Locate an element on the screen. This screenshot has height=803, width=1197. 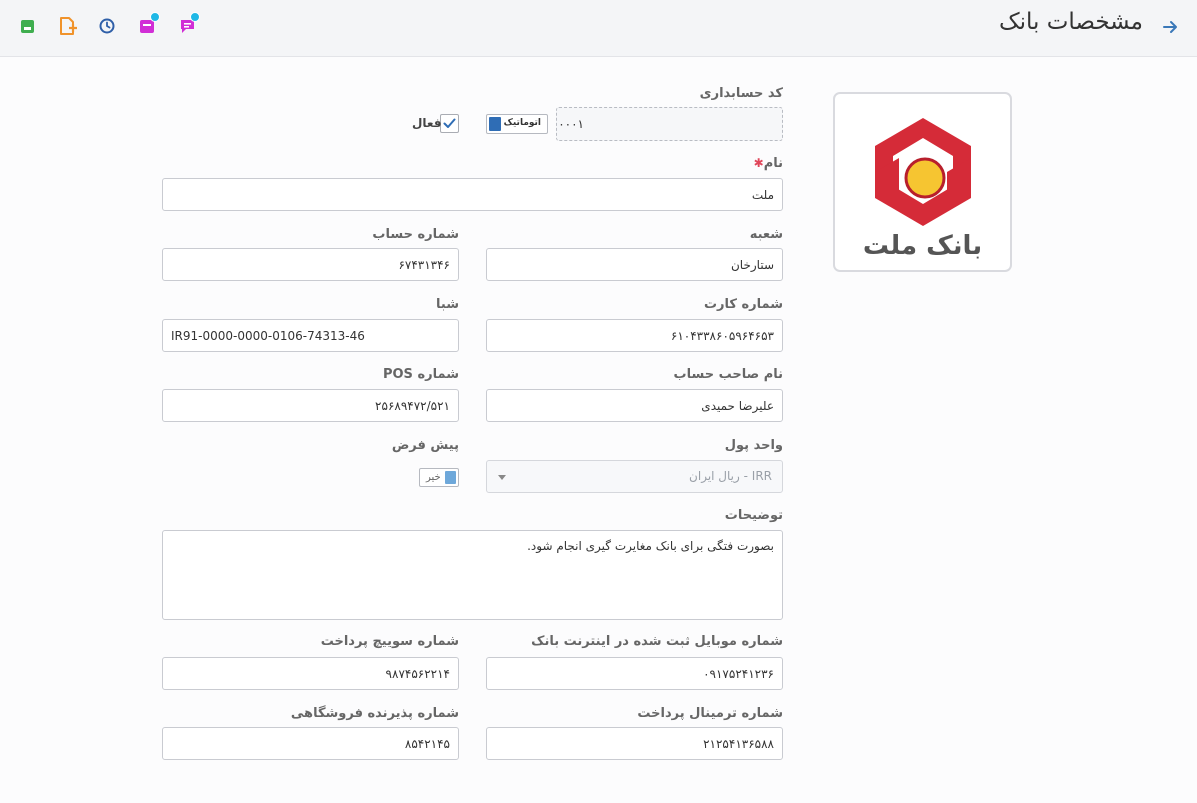
add-document-button is located at coordinates (69, 26).